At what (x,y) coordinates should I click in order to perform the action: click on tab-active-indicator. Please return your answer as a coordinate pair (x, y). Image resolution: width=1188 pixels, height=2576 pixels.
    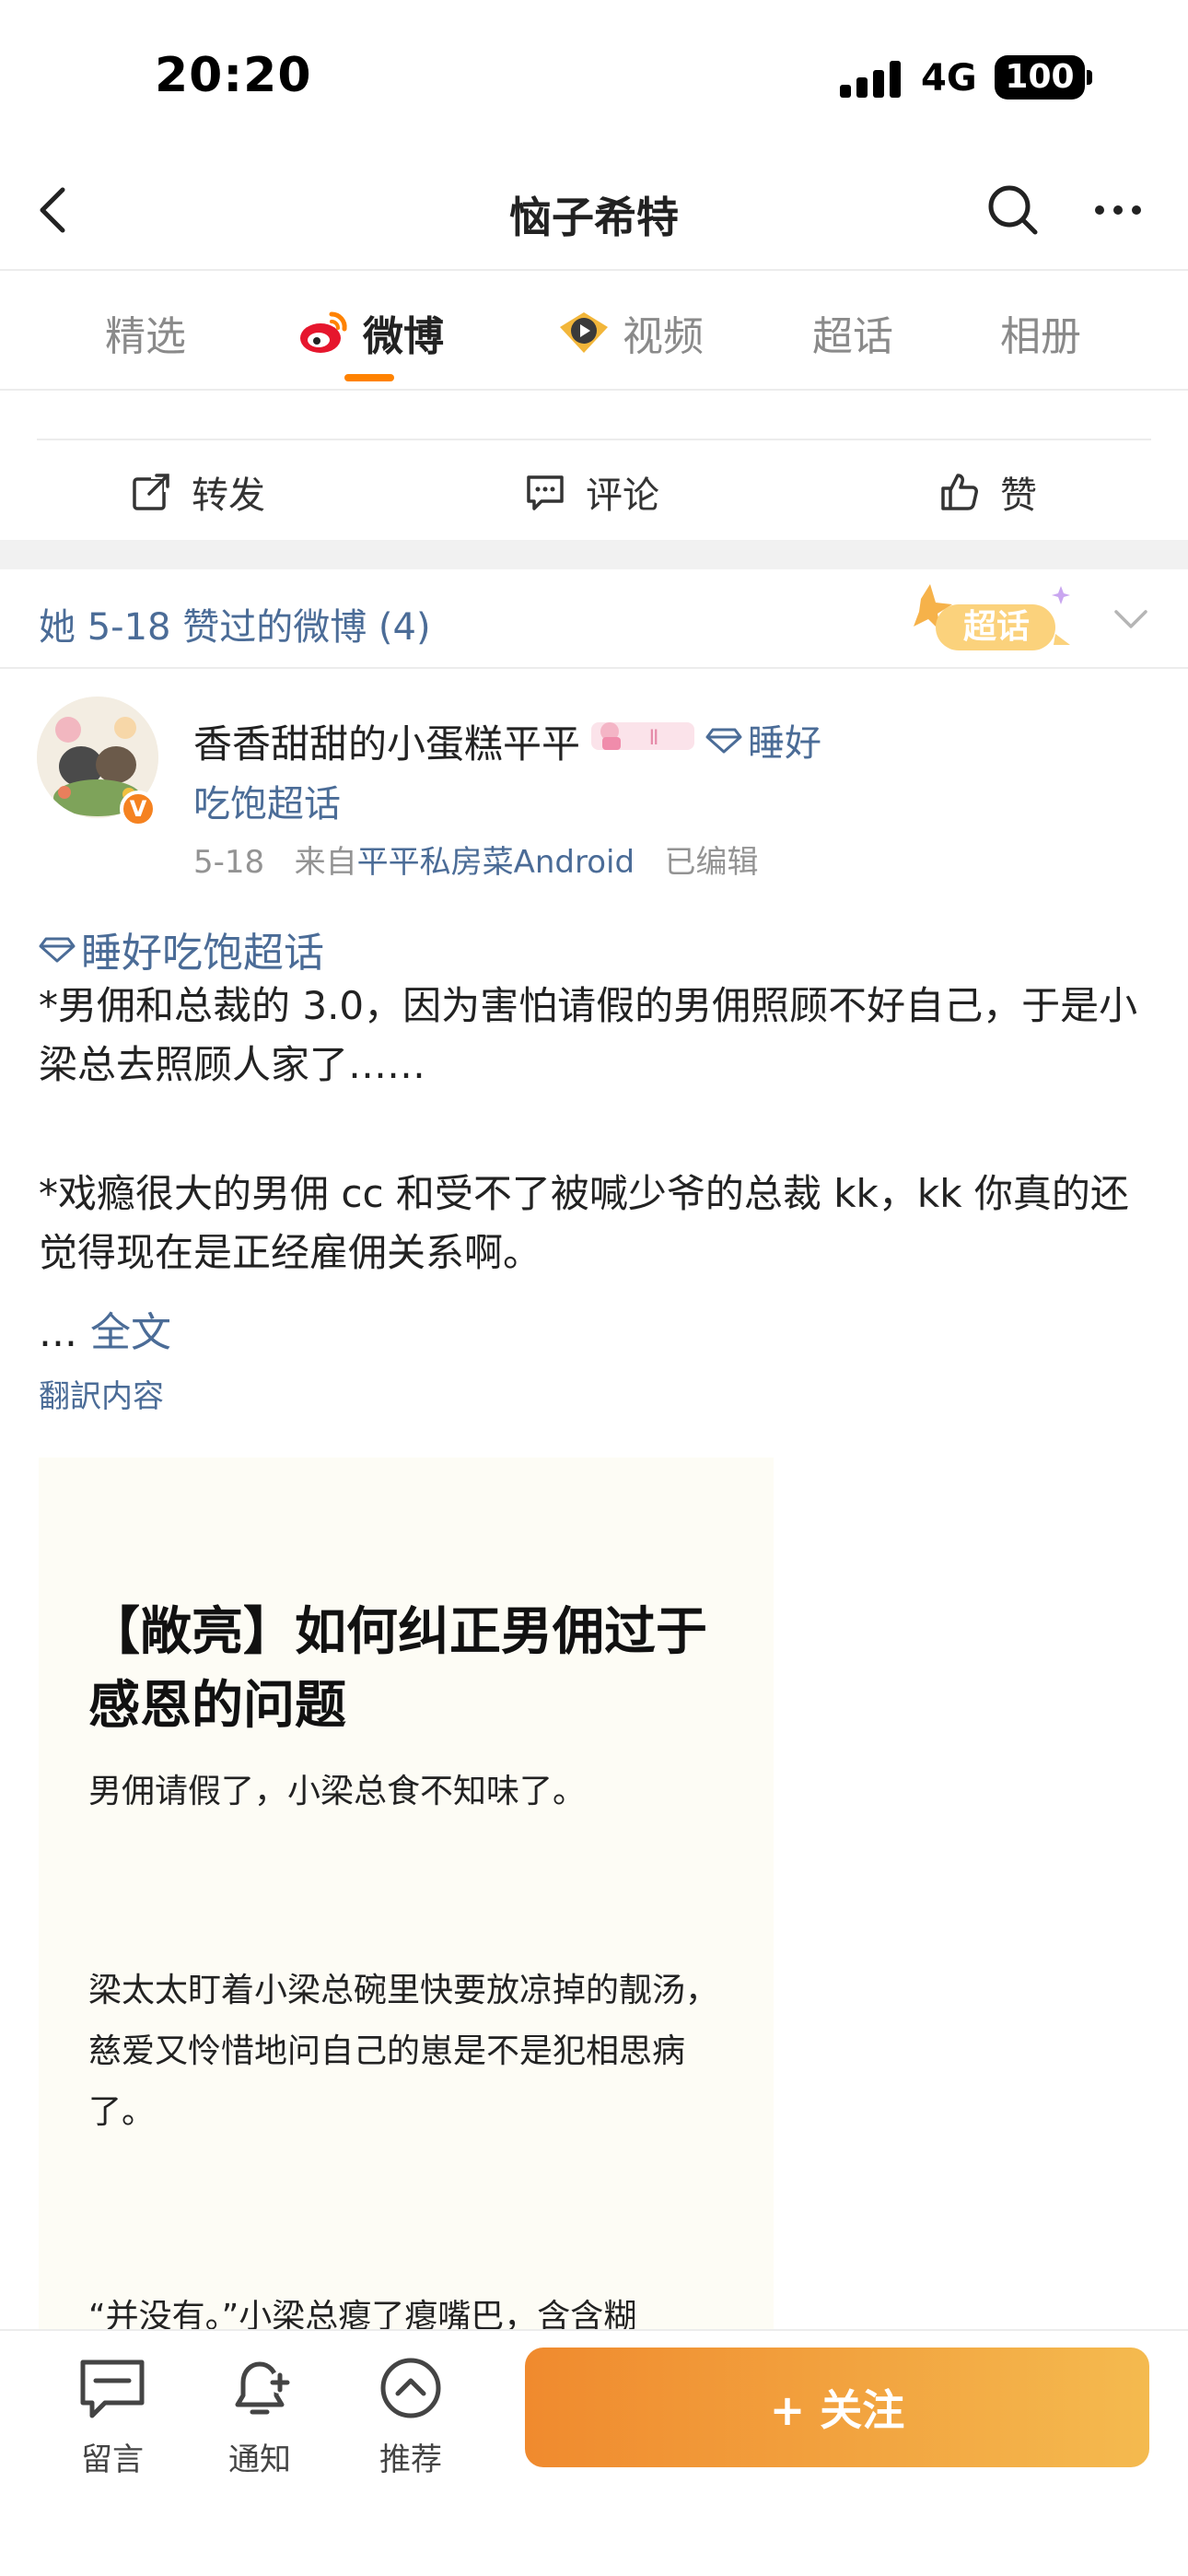
    Looking at the image, I should click on (369, 377).